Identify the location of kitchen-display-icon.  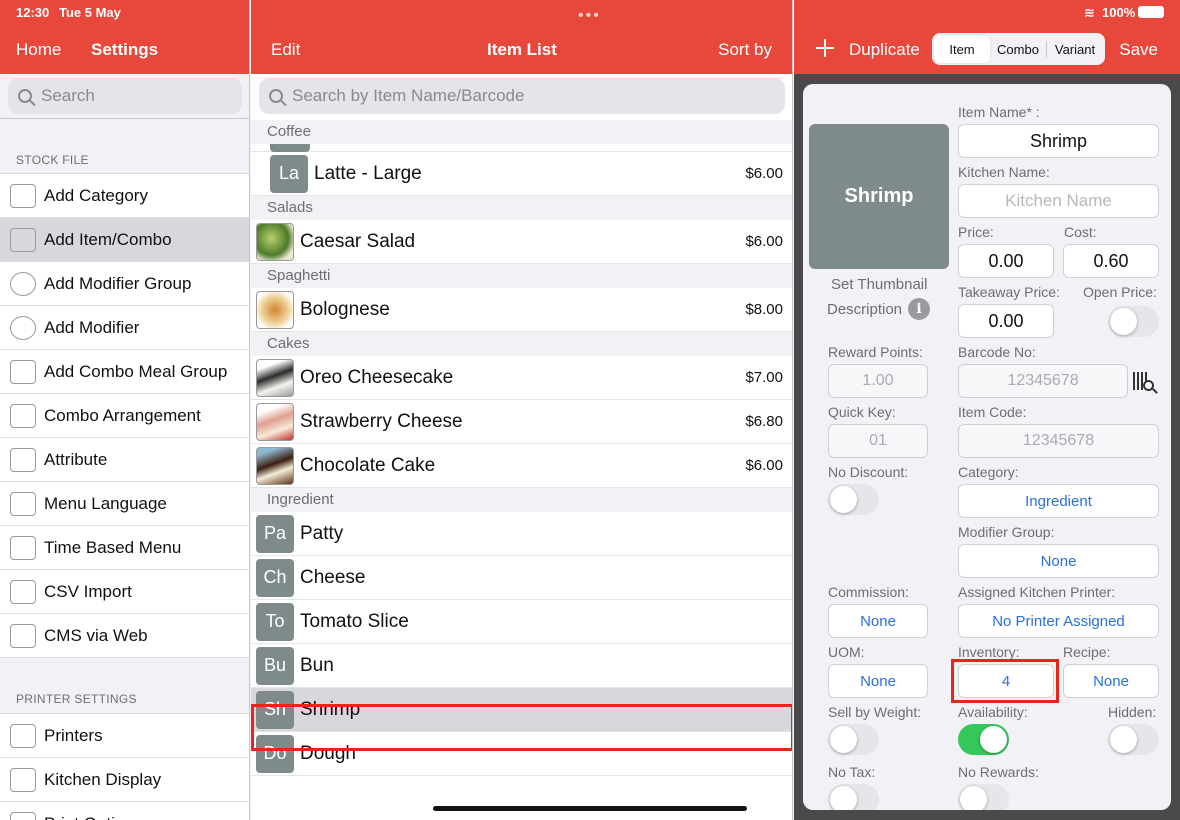
(23, 779).